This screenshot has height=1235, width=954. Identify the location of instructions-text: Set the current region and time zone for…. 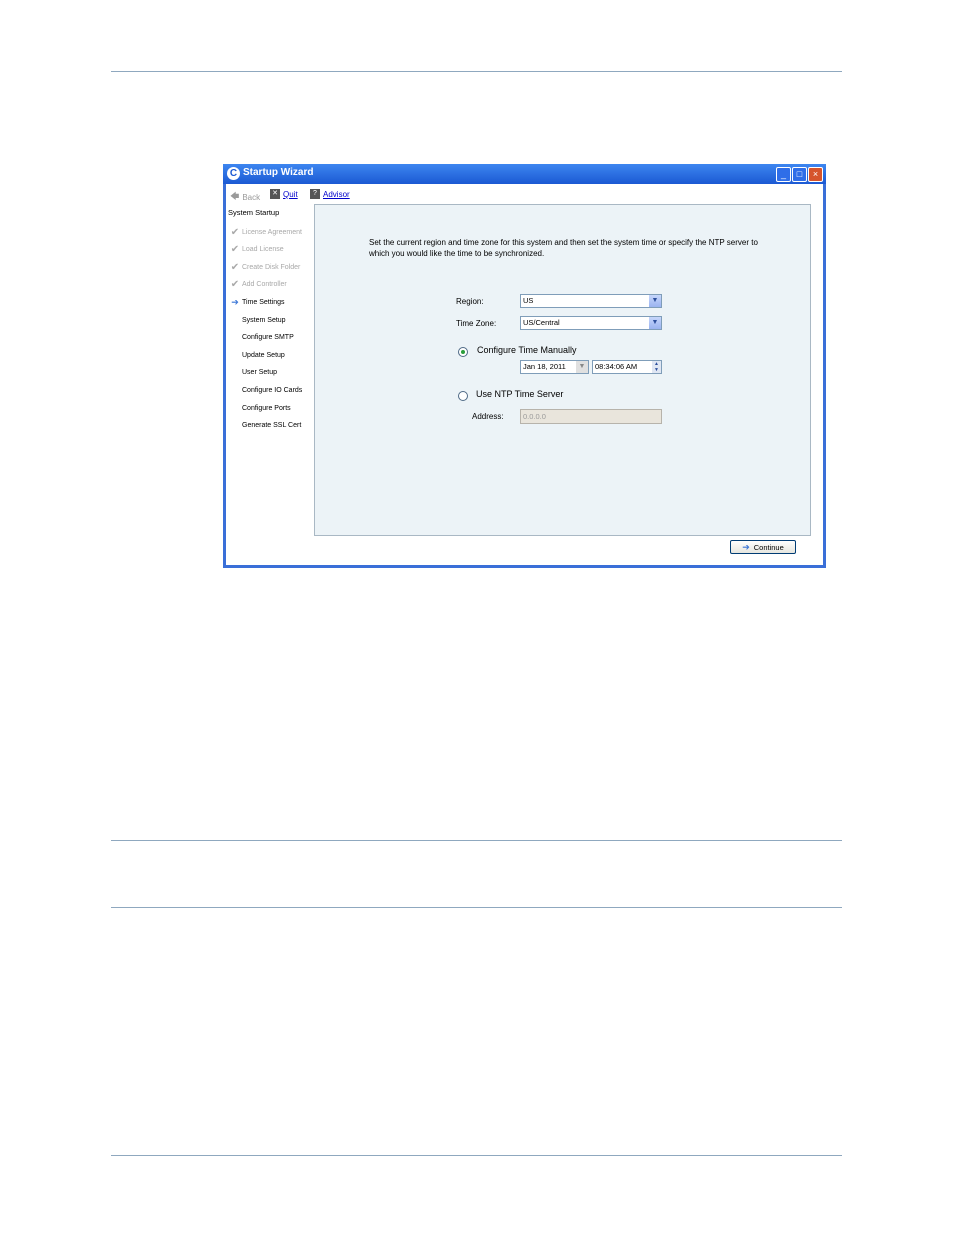
(563, 248).